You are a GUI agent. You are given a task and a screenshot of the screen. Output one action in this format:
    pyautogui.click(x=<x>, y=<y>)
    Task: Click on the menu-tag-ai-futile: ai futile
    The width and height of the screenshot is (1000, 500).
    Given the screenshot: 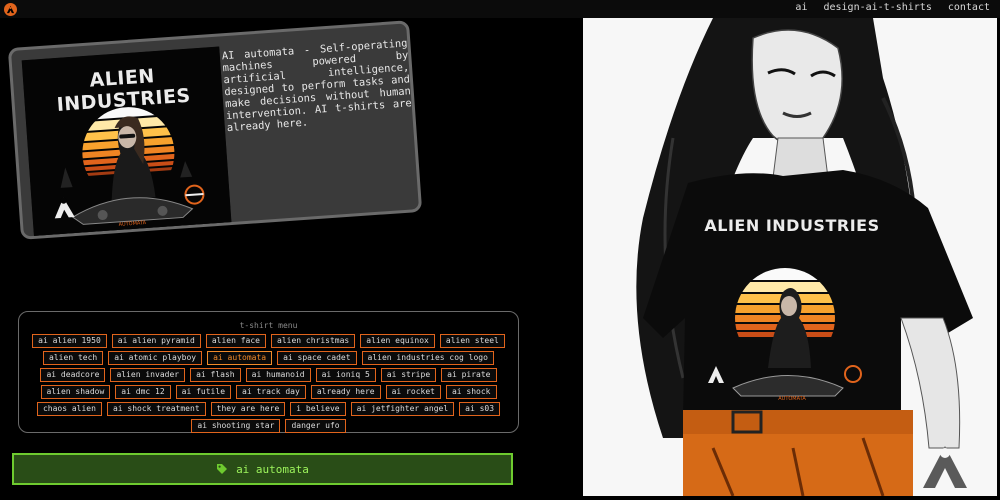 What is the action you would take?
    pyautogui.click(x=203, y=392)
    